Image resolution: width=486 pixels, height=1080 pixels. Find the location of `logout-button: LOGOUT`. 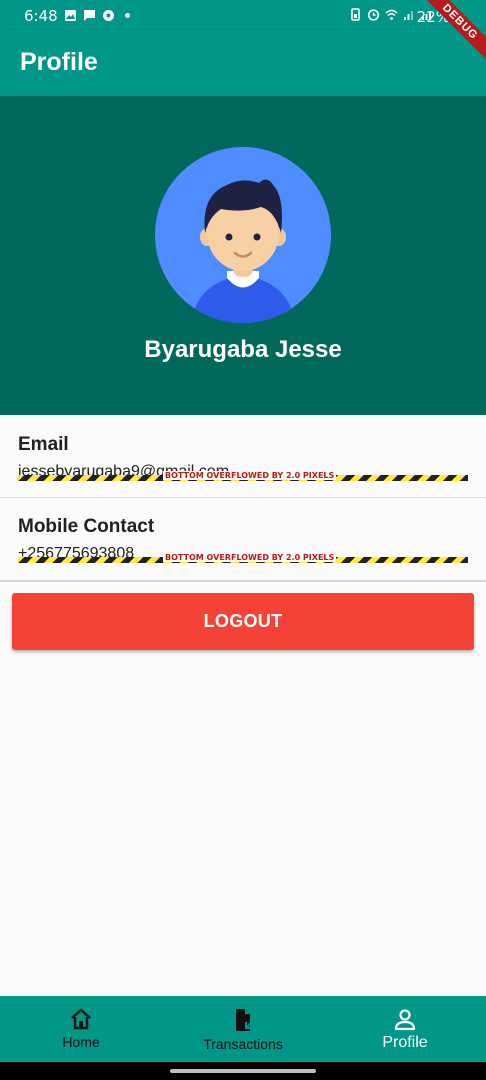

logout-button: LOGOUT is located at coordinates (243, 621).